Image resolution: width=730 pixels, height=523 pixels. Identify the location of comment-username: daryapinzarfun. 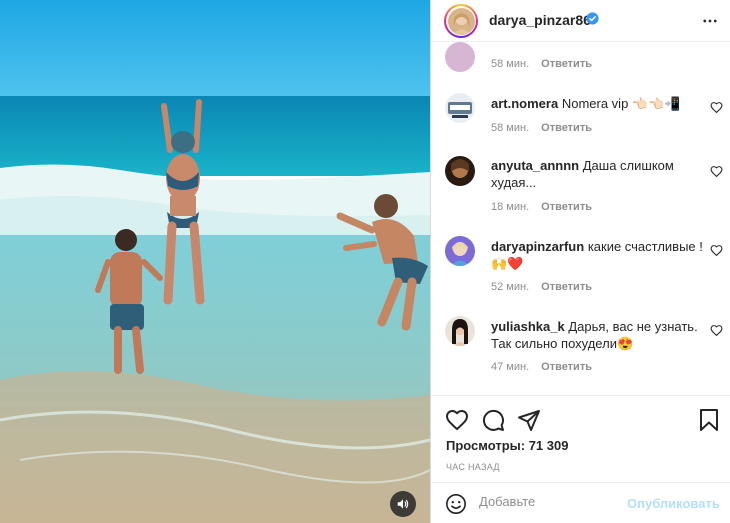
(537, 246).